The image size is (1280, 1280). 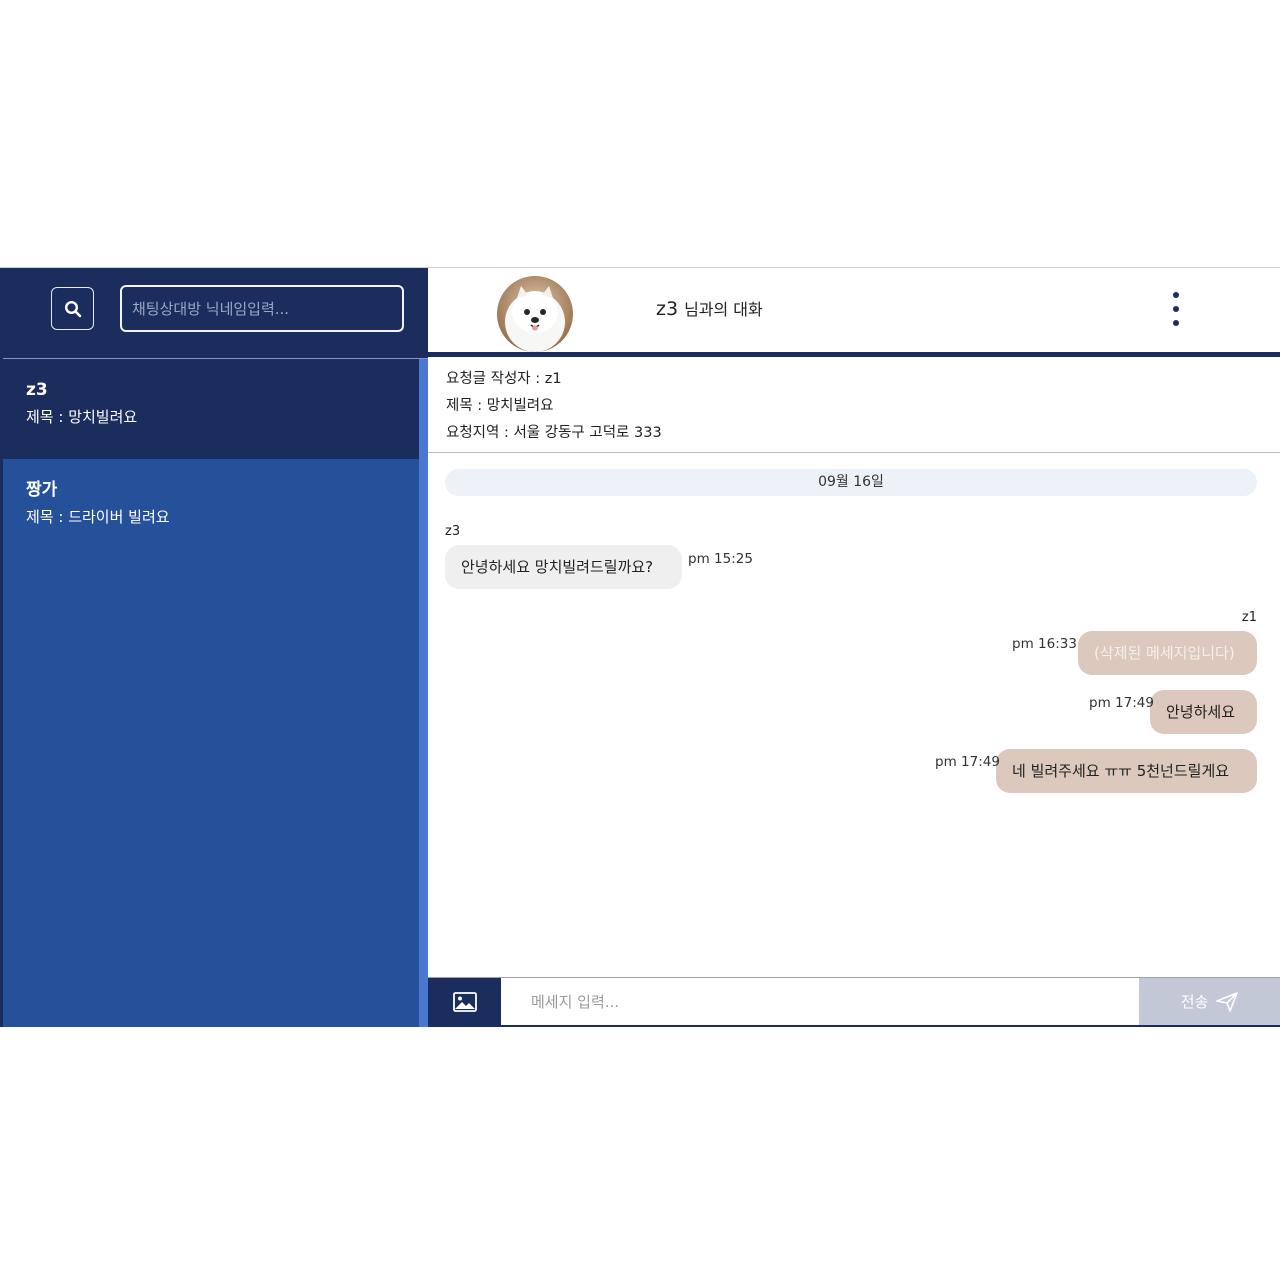 What do you see at coordinates (563, 567) in the screenshot?
I see `message-bubble-incoming: 안녕하세요 망치빌려드릴까요?` at bounding box center [563, 567].